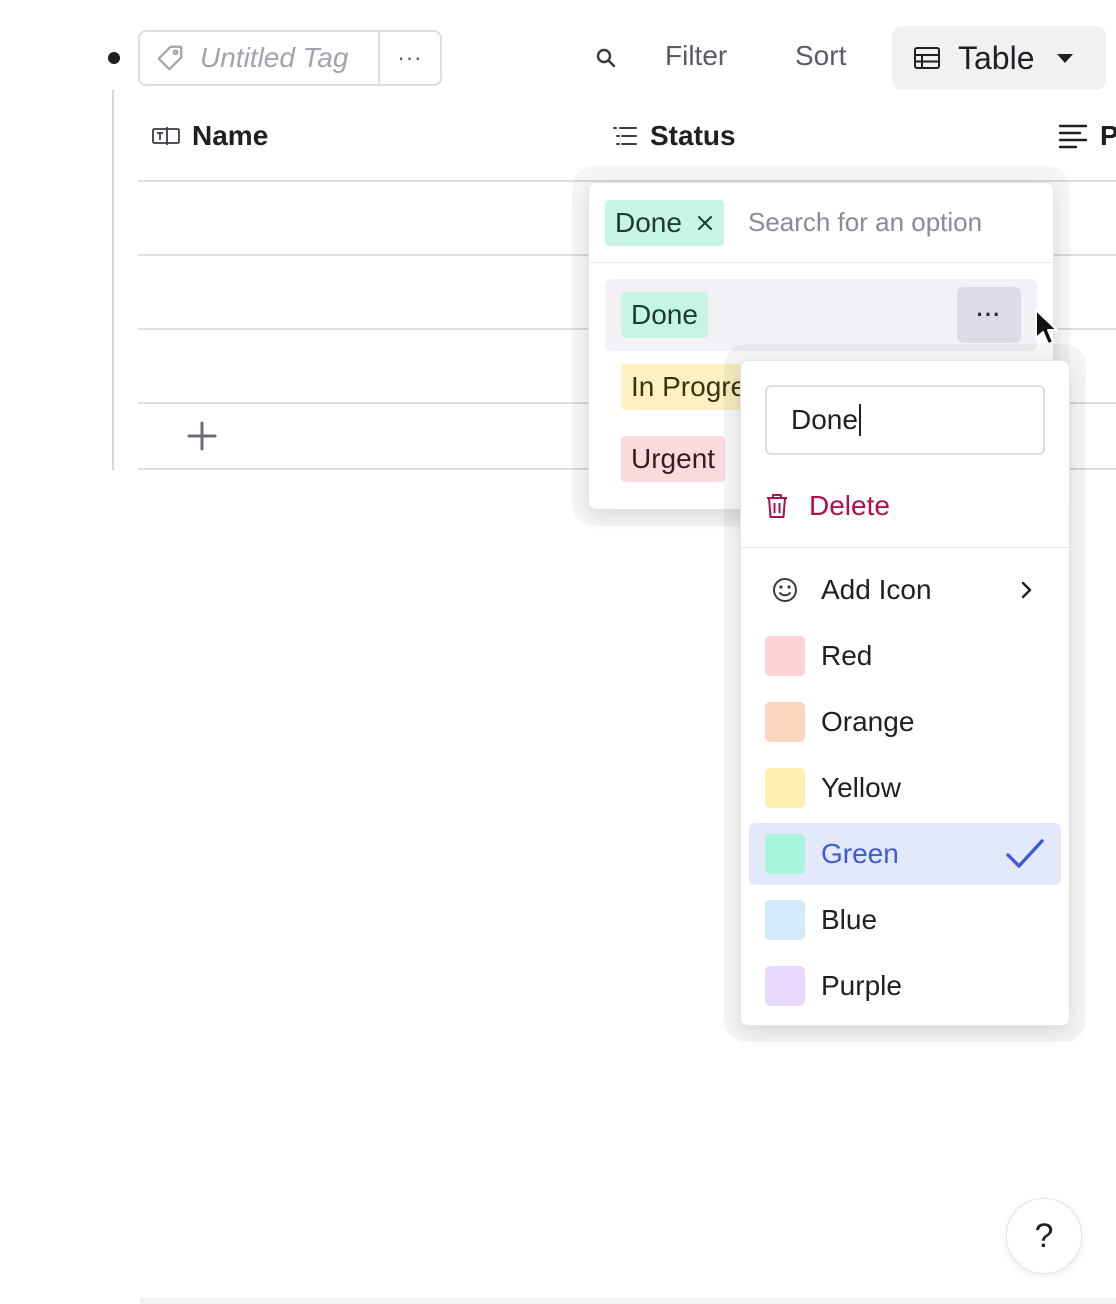 The height and width of the screenshot is (1304, 1116). What do you see at coordinates (905, 986) in the screenshot?
I see `color-item-purple: Purple` at bounding box center [905, 986].